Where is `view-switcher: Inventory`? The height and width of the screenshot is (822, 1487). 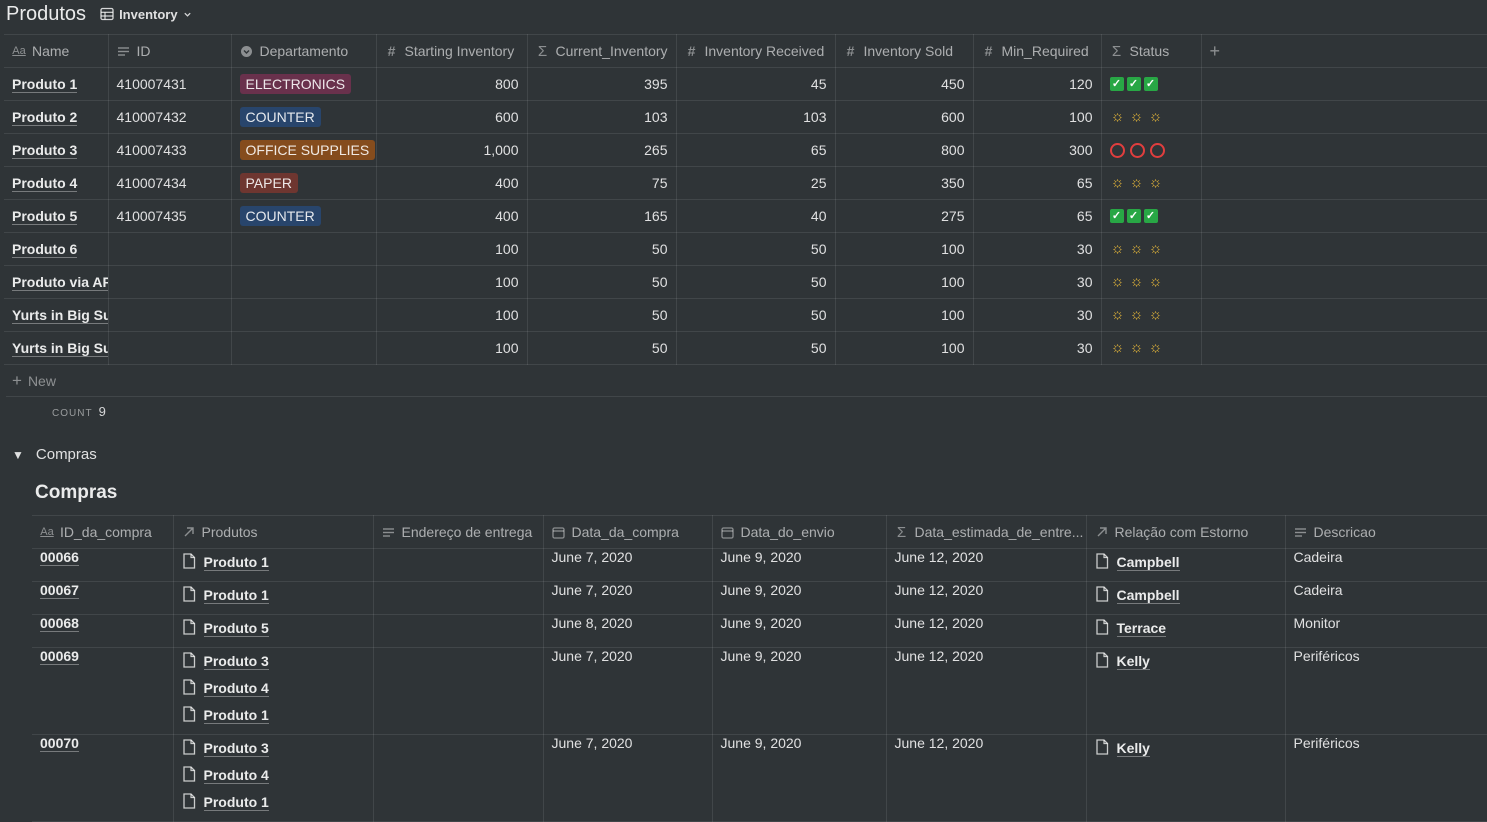 view-switcher: Inventory is located at coordinates (146, 14).